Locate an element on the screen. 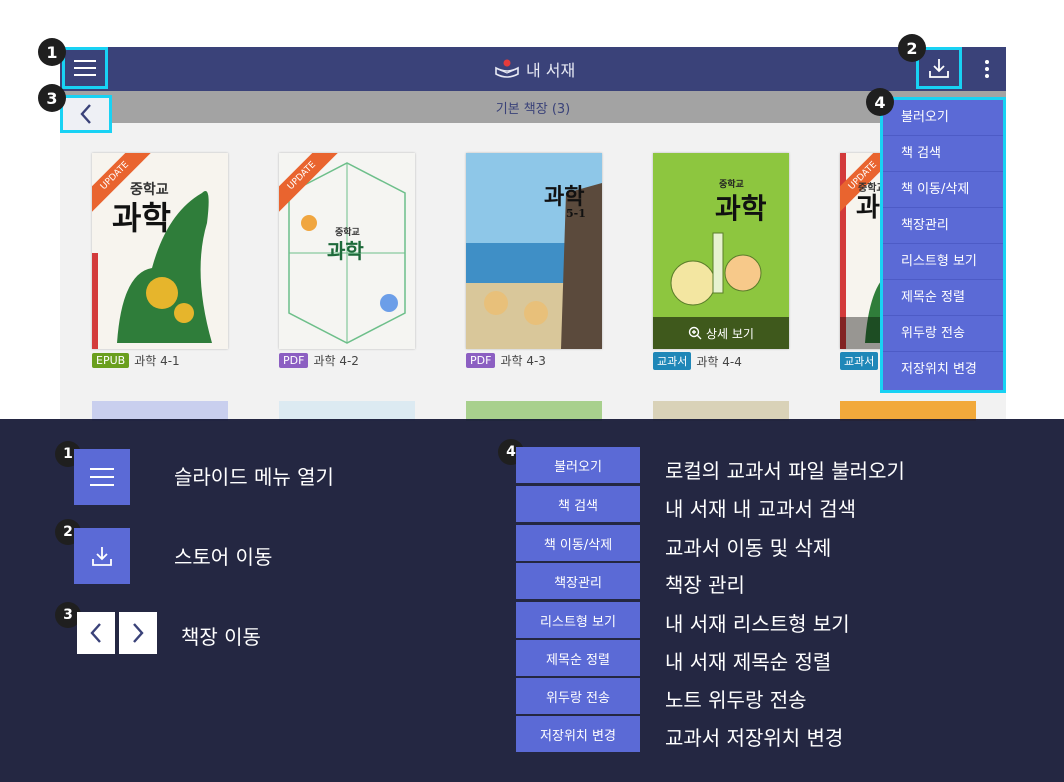 The width and height of the screenshot is (1064, 782). legend-menu-desc-move-delete: 교과서 이동 및 삭제 is located at coordinates (748, 548).